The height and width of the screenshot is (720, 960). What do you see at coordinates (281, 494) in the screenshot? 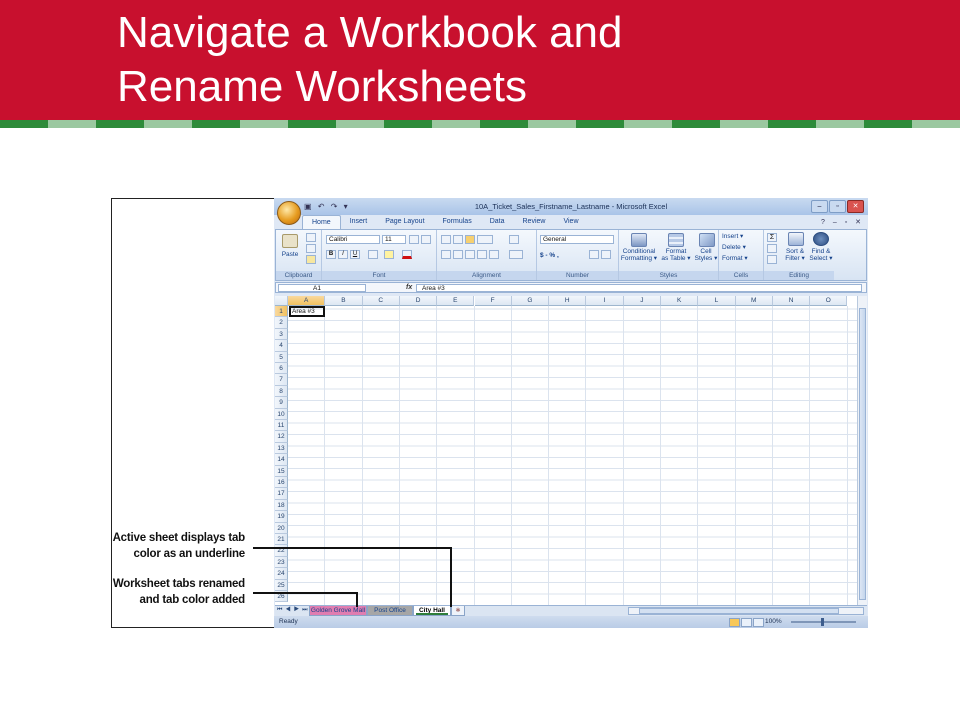
I see `row-header-17: 17` at bounding box center [281, 494].